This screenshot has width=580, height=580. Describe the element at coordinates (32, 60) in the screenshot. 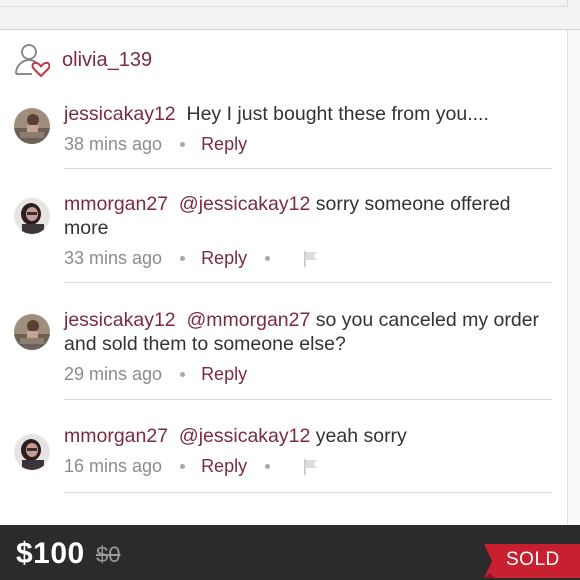

I see `user-heart-icon` at that location.